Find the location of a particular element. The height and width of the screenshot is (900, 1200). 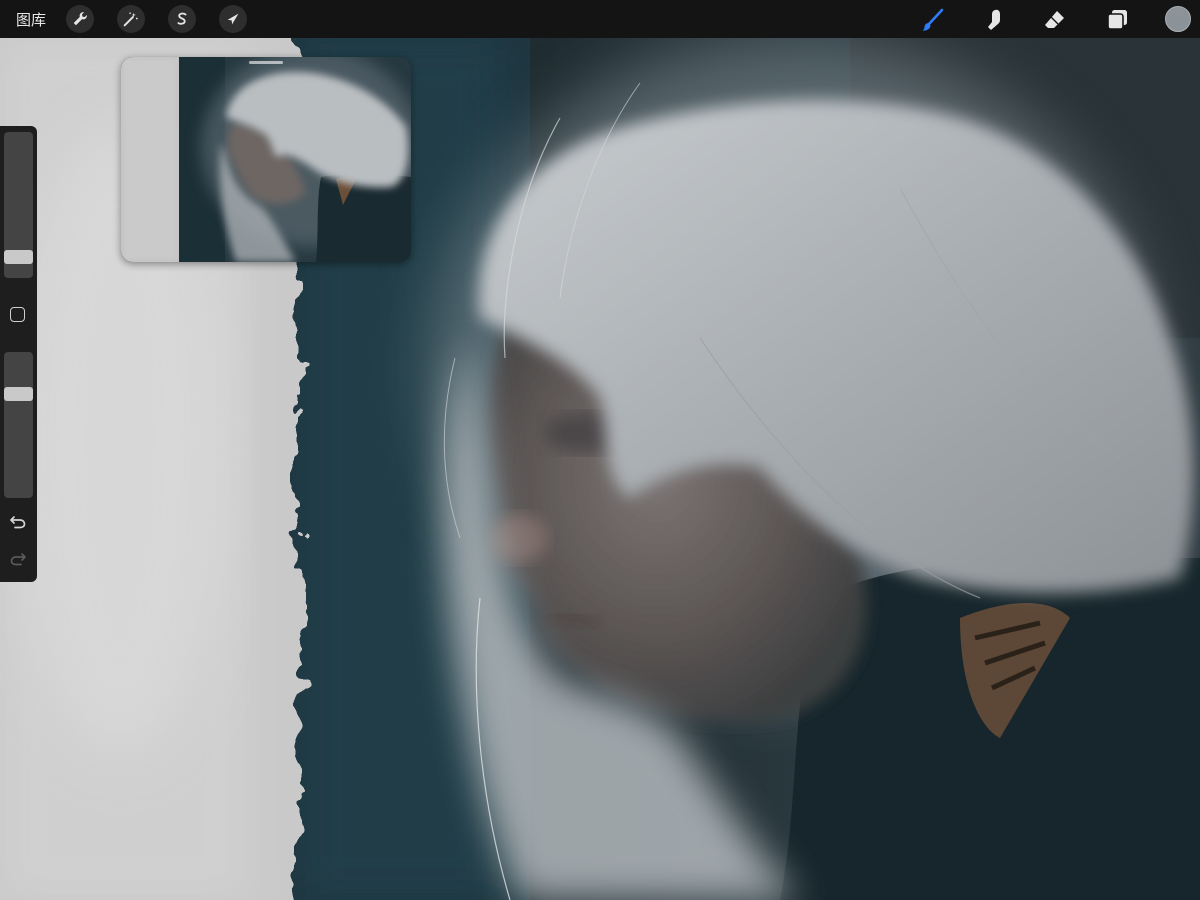

wrench-icon is located at coordinates (80, 19).